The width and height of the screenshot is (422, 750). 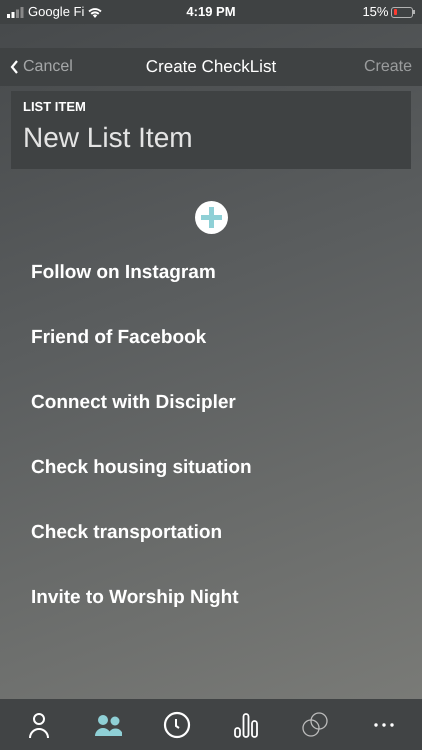 I want to click on bar-chart-icon, so click(x=246, y=724).